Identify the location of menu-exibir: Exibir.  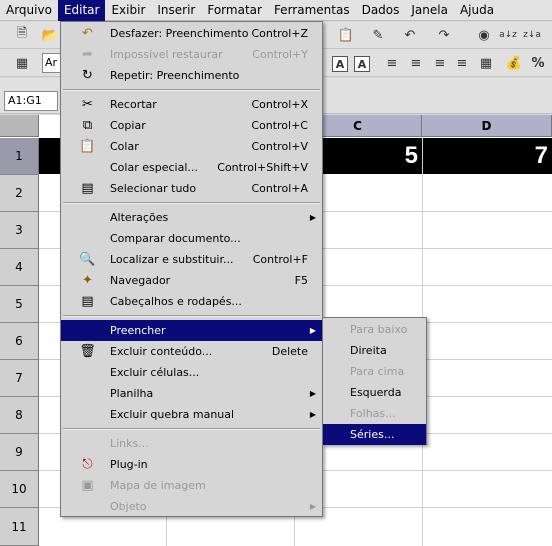
(128, 10).